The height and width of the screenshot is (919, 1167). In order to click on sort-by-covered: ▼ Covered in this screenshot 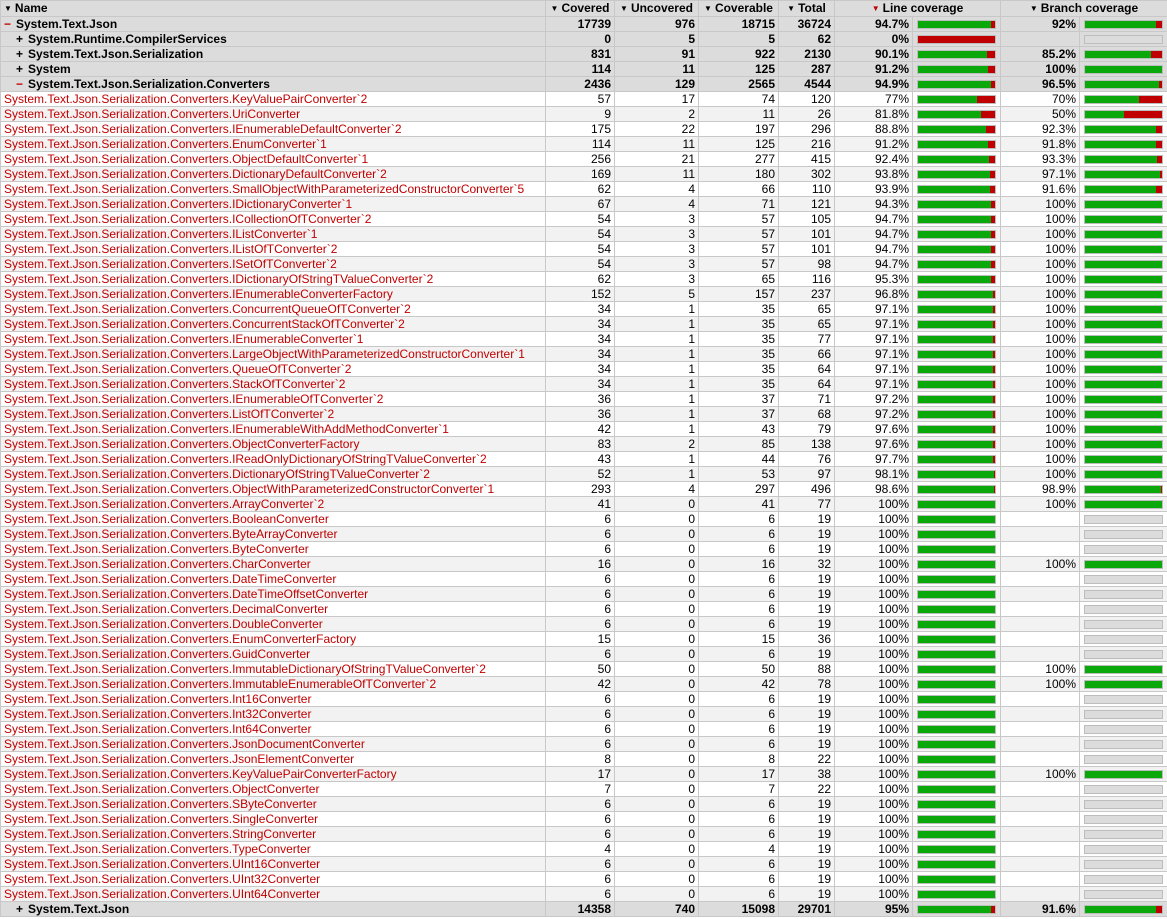, I will do `click(580, 8)`.